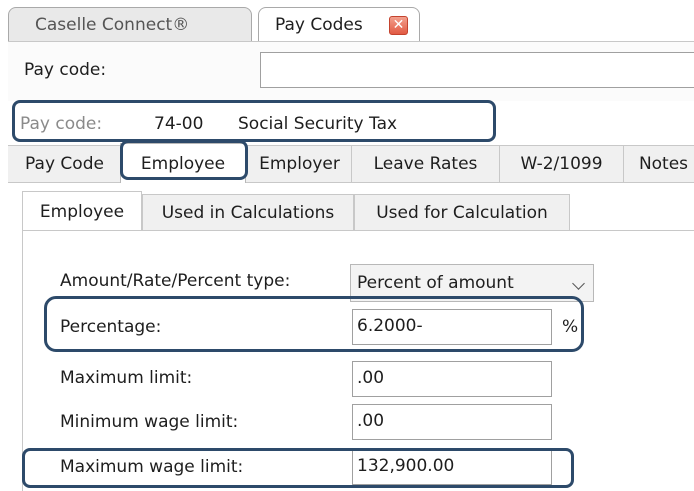 The width and height of the screenshot is (694, 491). Describe the element at coordinates (298, 468) in the screenshot. I see `highlight-max-wage-limit` at that location.